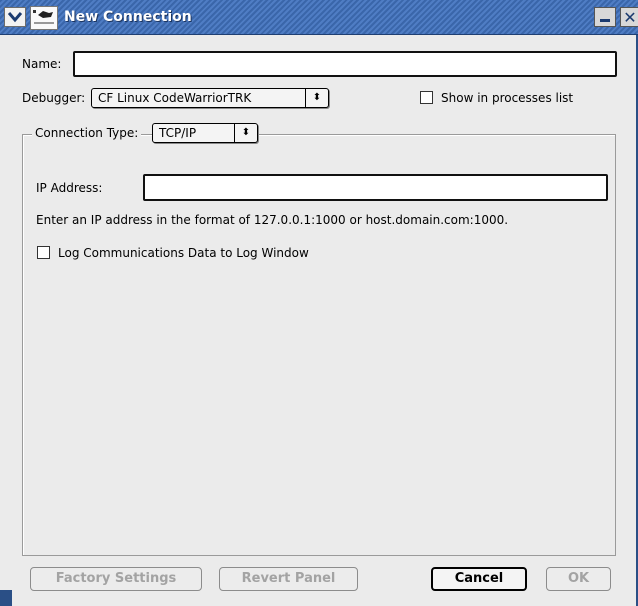 Image resolution: width=638 pixels, height=606 pixels. Describe the element at coordinates (175, 98) in the screenshot. I see `debugger-popup-value: CF Linux CodeWarriorTRK` at that location.